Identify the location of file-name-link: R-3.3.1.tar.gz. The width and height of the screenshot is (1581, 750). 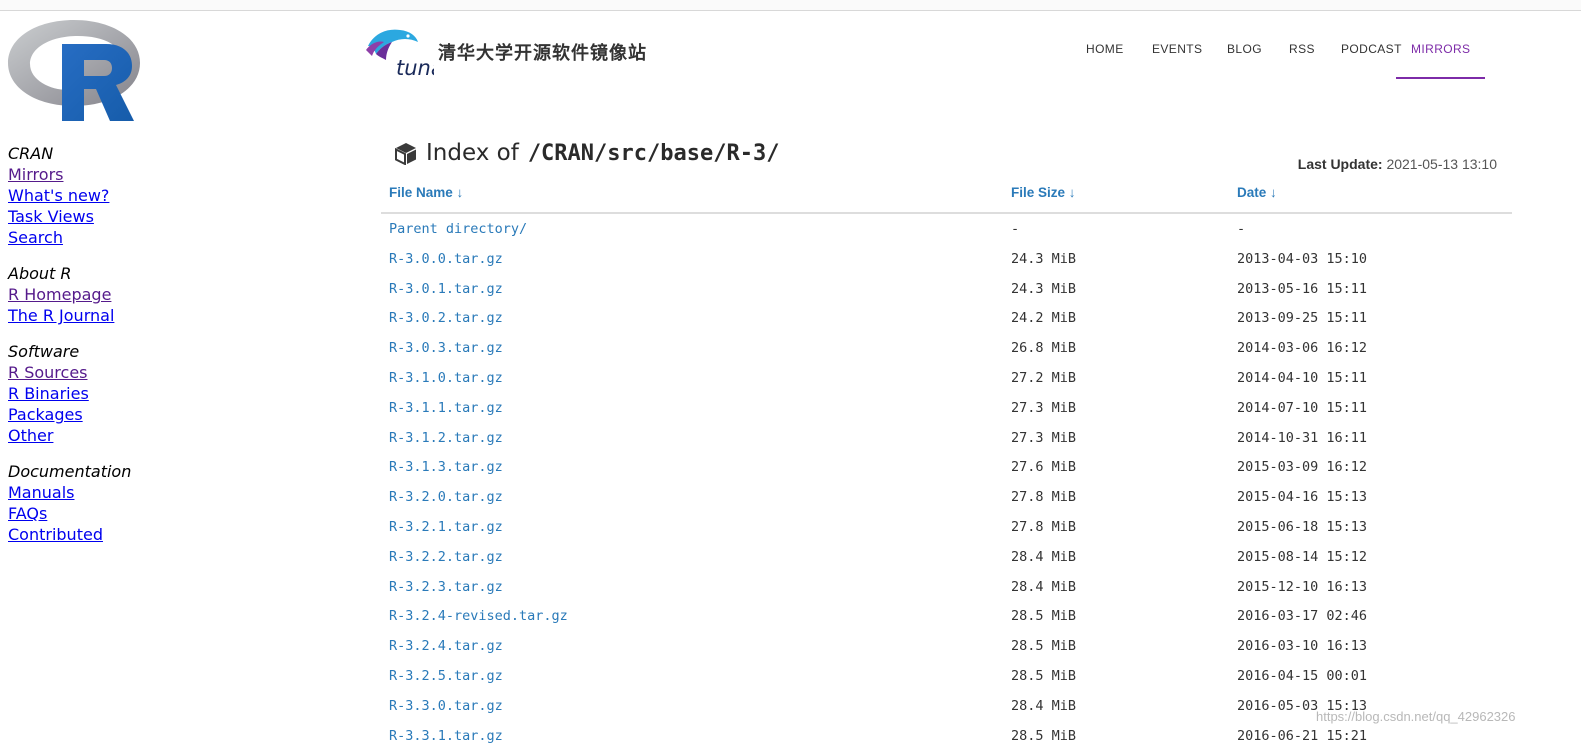
(446, 736).